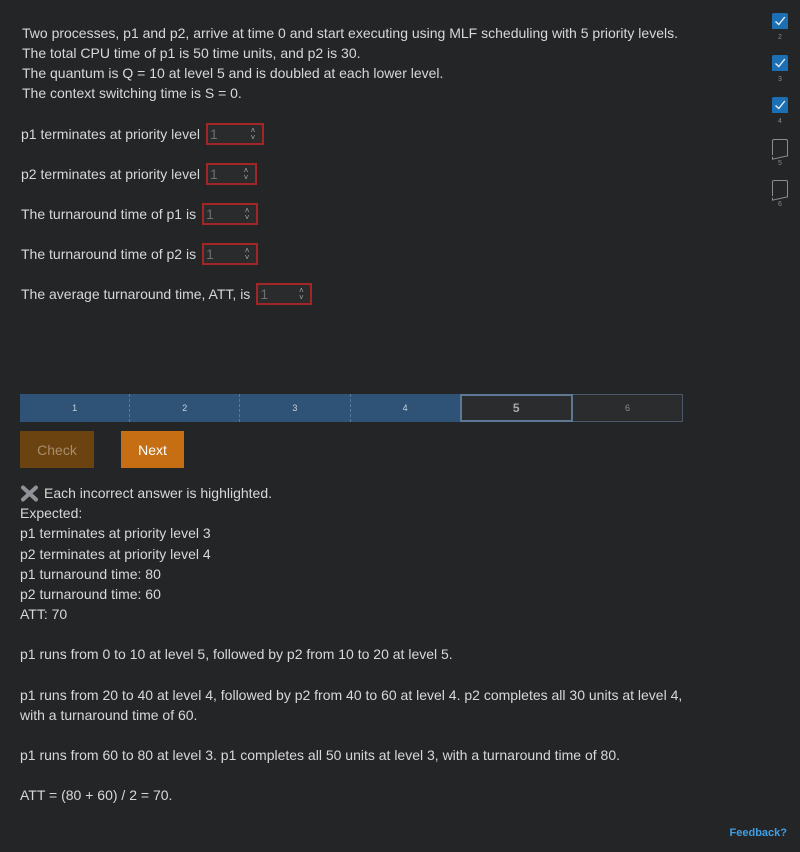 The height and width of the screenshot is (852, 800). I want to click on progress-segment-5: 5, so click(516, 408).